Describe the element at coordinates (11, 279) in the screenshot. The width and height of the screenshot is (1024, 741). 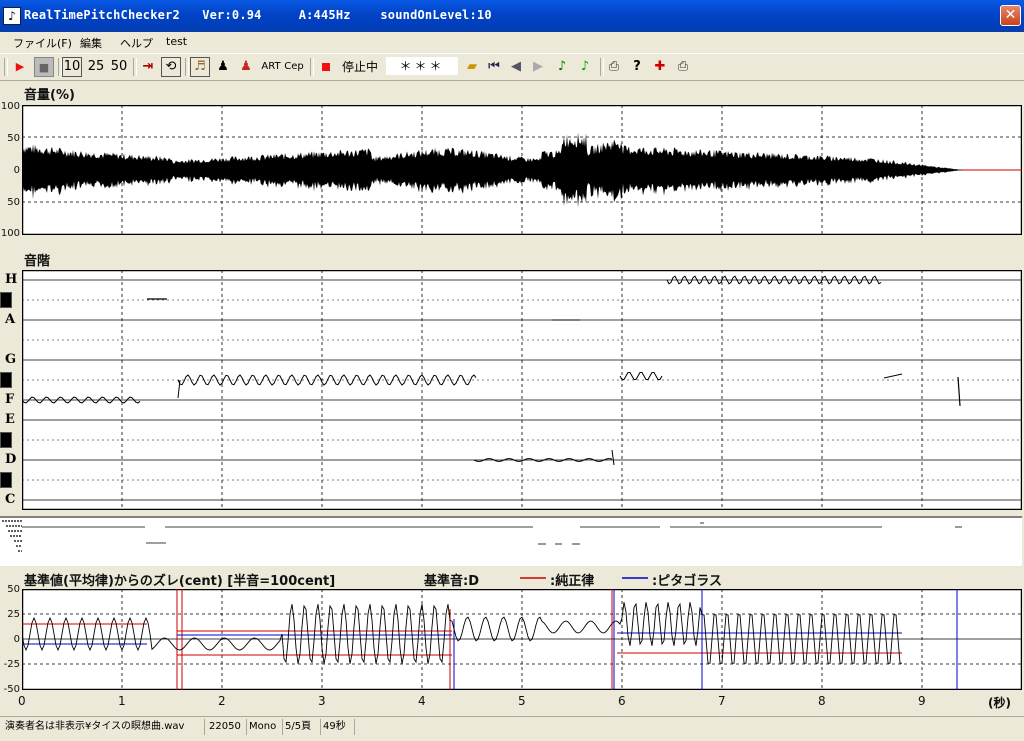
I see `note-label-h: H` at that location.